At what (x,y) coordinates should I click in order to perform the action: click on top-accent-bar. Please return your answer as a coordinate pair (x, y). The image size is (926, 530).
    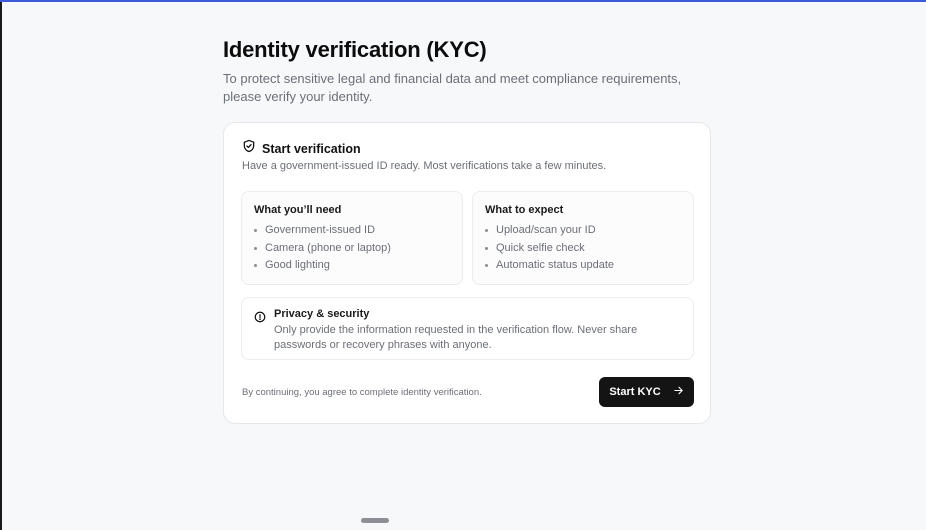
    Looking at the image, I should click on (463, 1).